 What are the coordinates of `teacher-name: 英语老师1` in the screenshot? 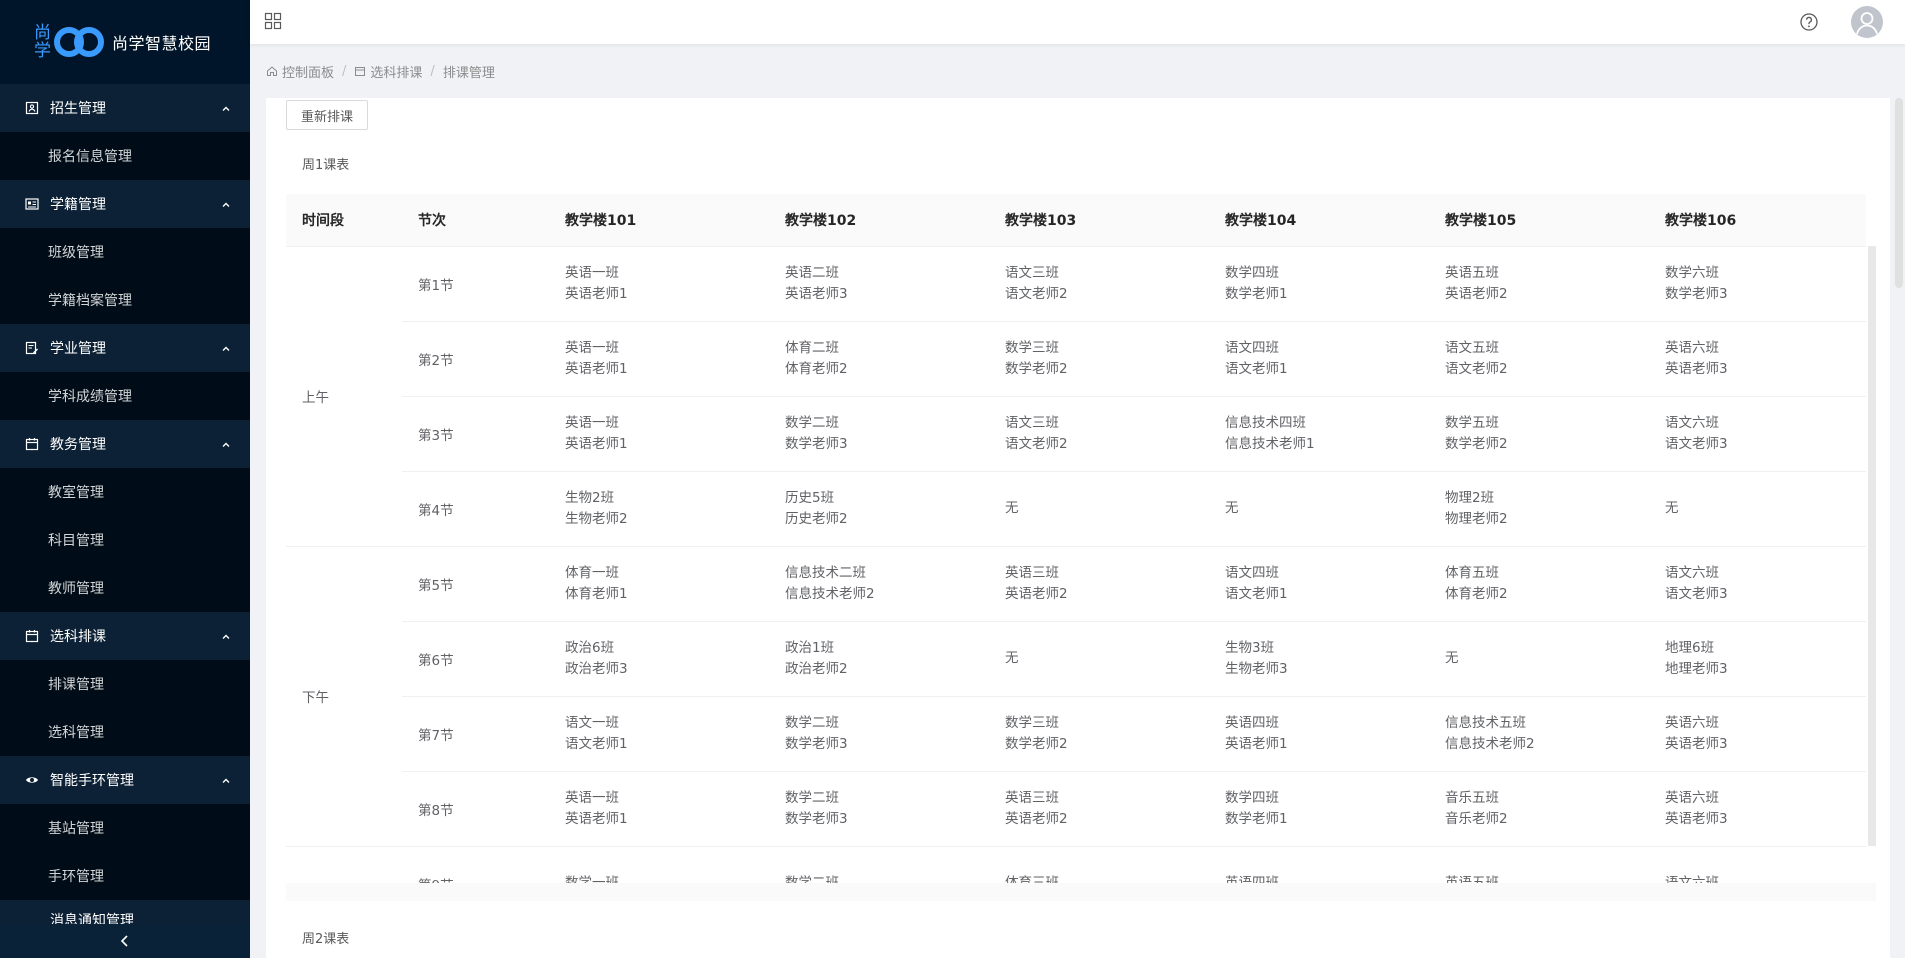 It's located at (596, 443).